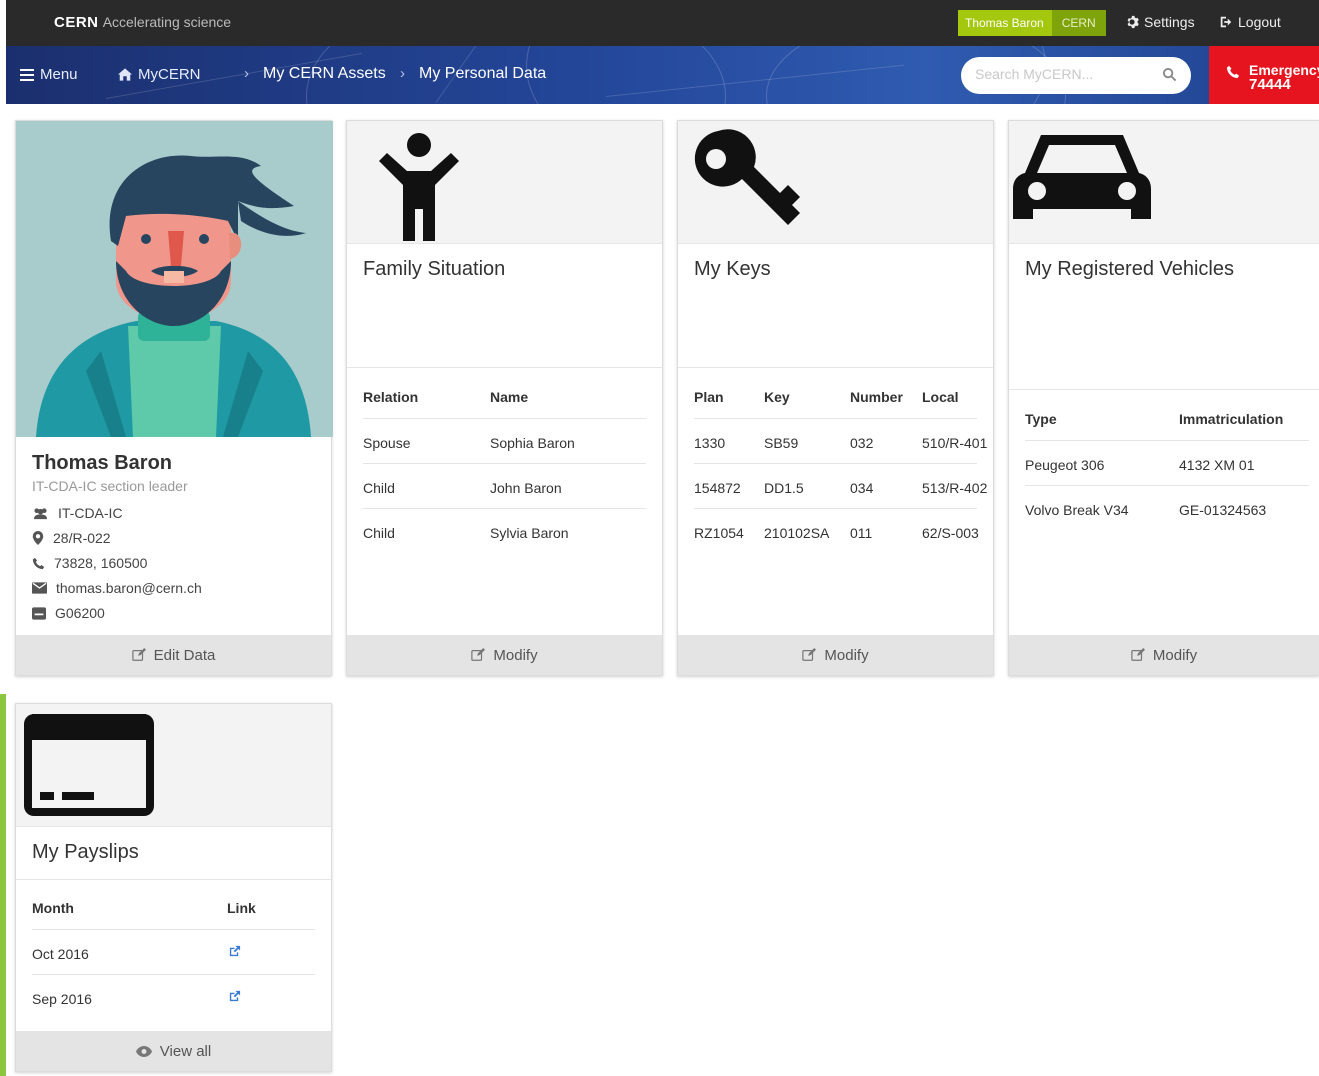 This screenshot has height=1076, width=1319. Describe the element at coordinates (836, 531) in the screenshot. I see `table-row: RZ1054 210102SA 011 62/S-003` at that location.